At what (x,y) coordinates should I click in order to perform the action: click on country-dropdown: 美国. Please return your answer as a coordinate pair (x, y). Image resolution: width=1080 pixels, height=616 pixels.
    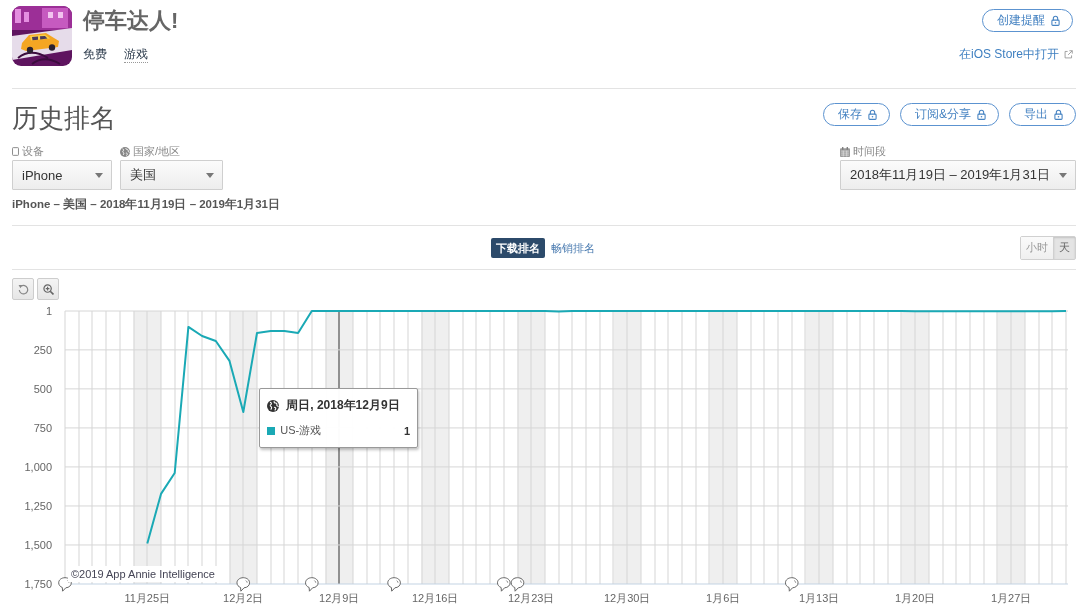
    Looking at the image, I should click on (171, 175).